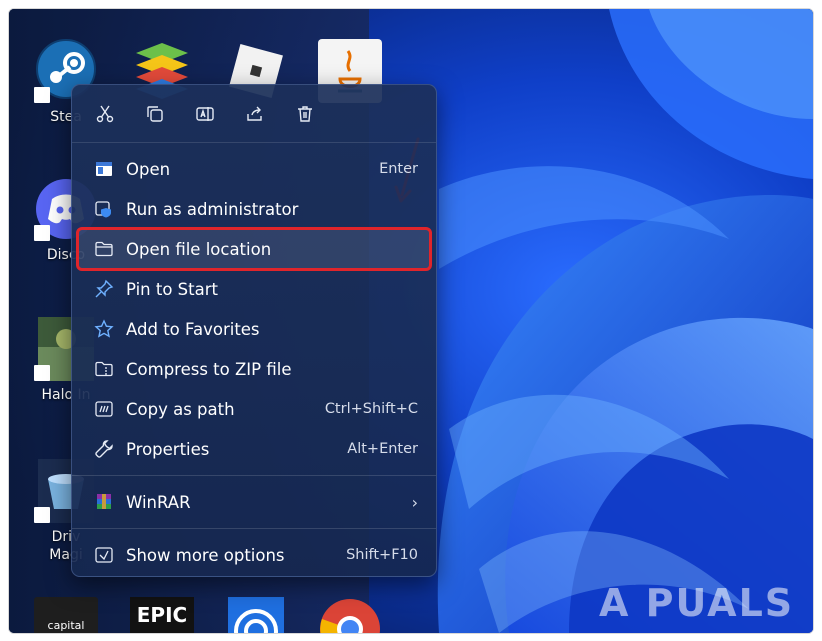  What do you see at coordinates (205, 555) in the screenshot?
I see `menu-item-label: Show more options` at bounding box center [205, 555].